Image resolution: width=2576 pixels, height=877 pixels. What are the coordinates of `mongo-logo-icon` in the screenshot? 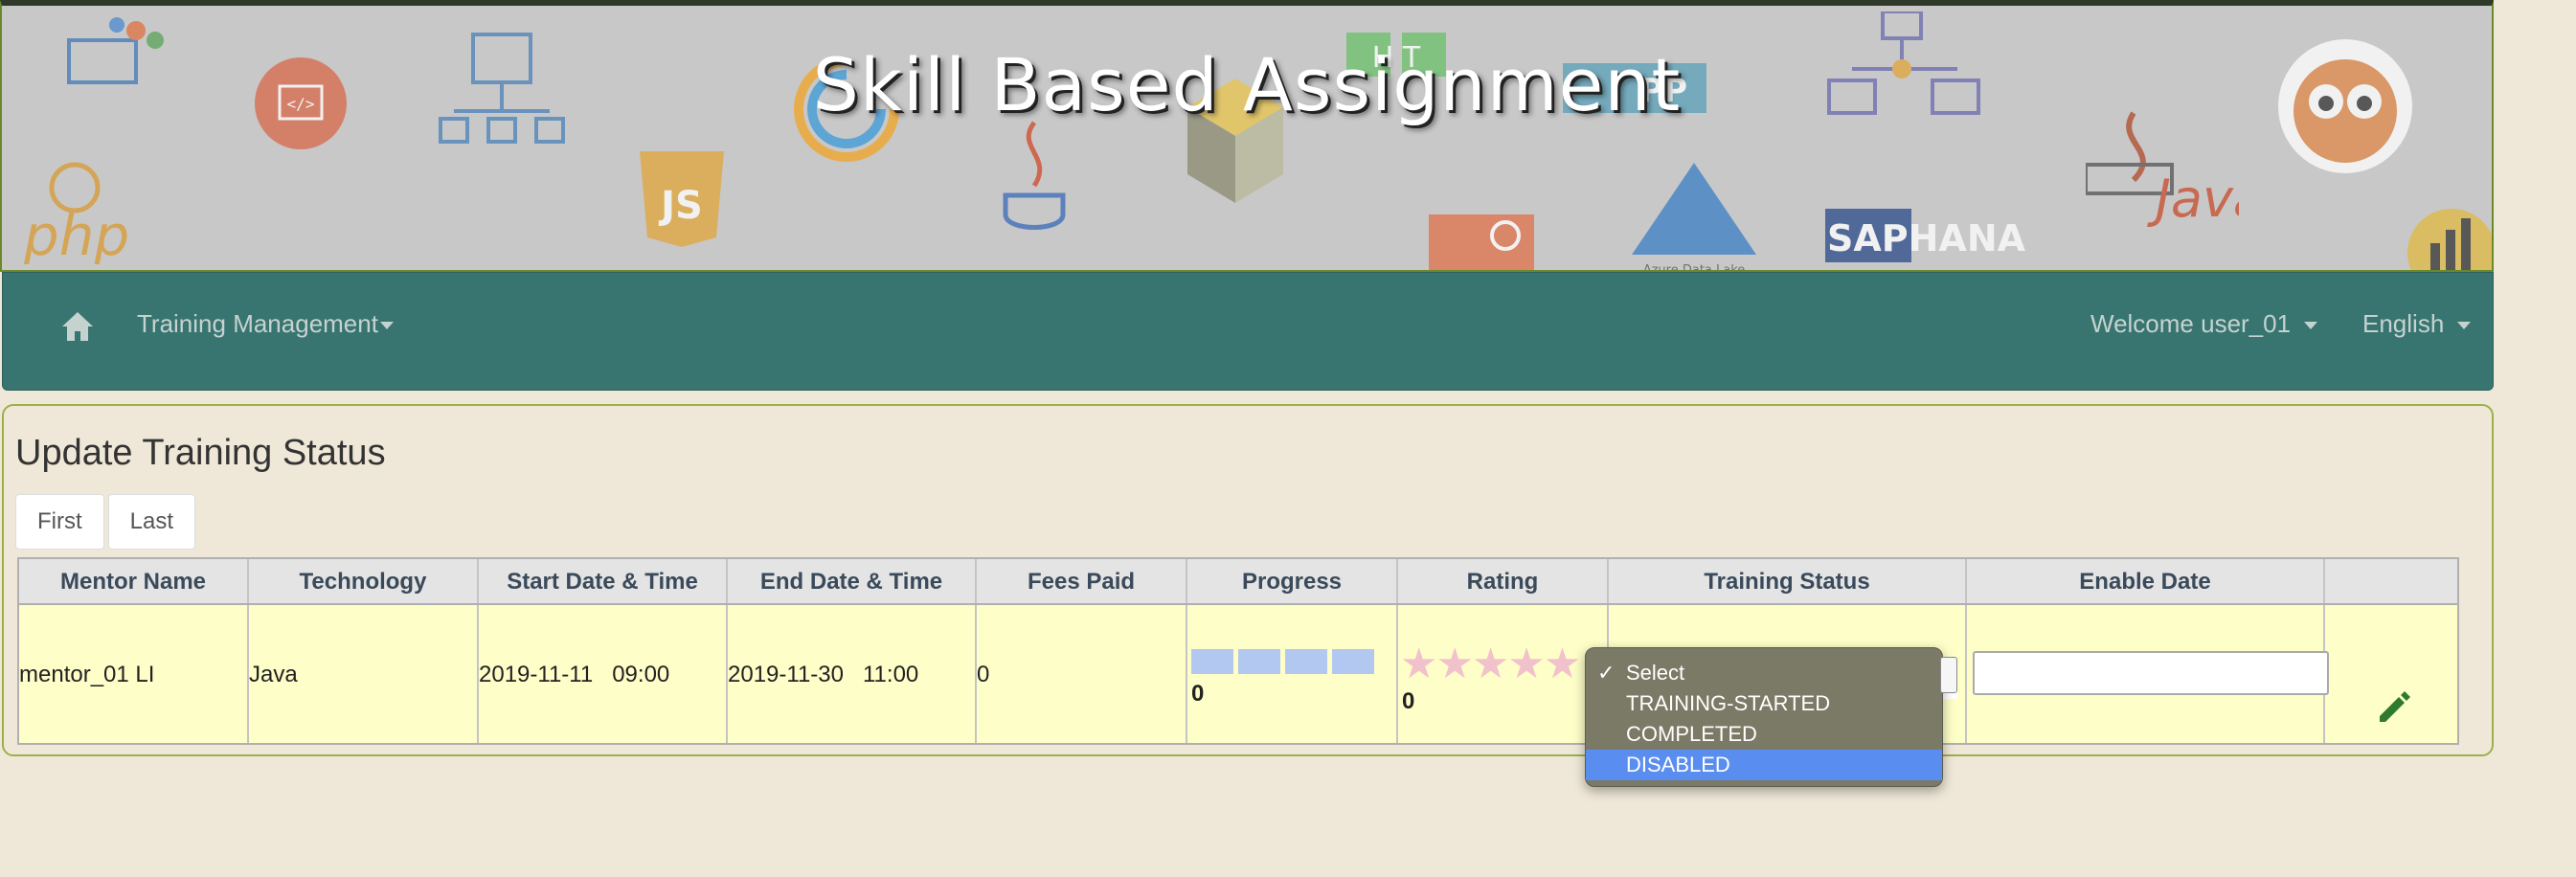 It's located at (1486, 242).